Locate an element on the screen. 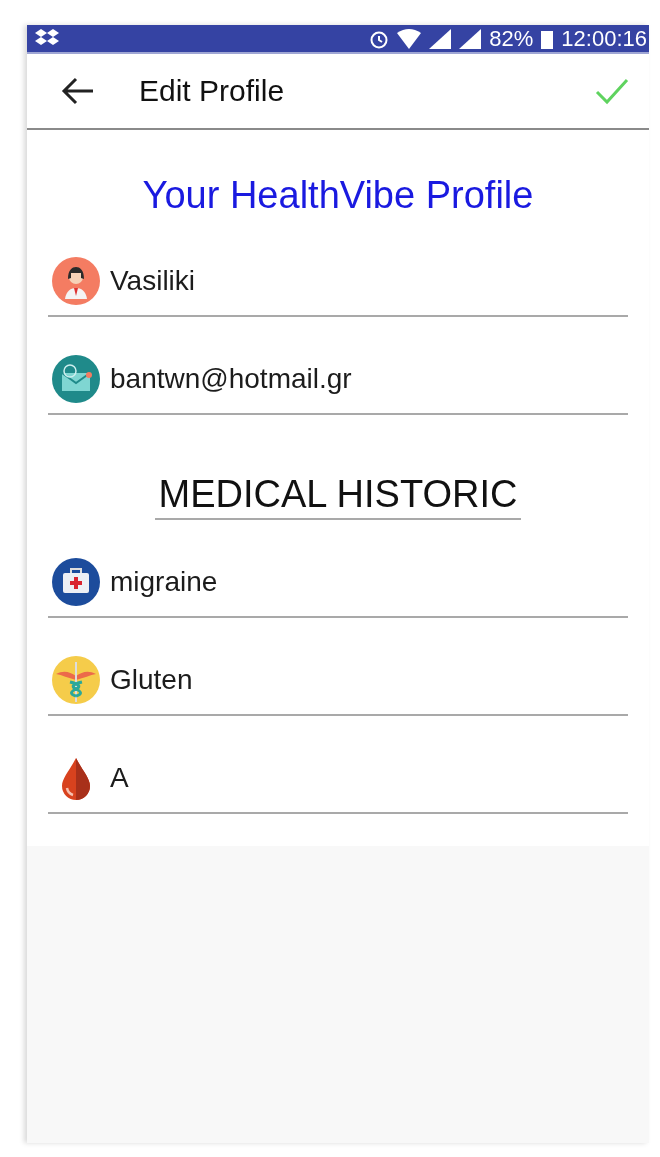 This screenshot has width=660, height=1157. text-field: A is located at coordinates (369, 778).